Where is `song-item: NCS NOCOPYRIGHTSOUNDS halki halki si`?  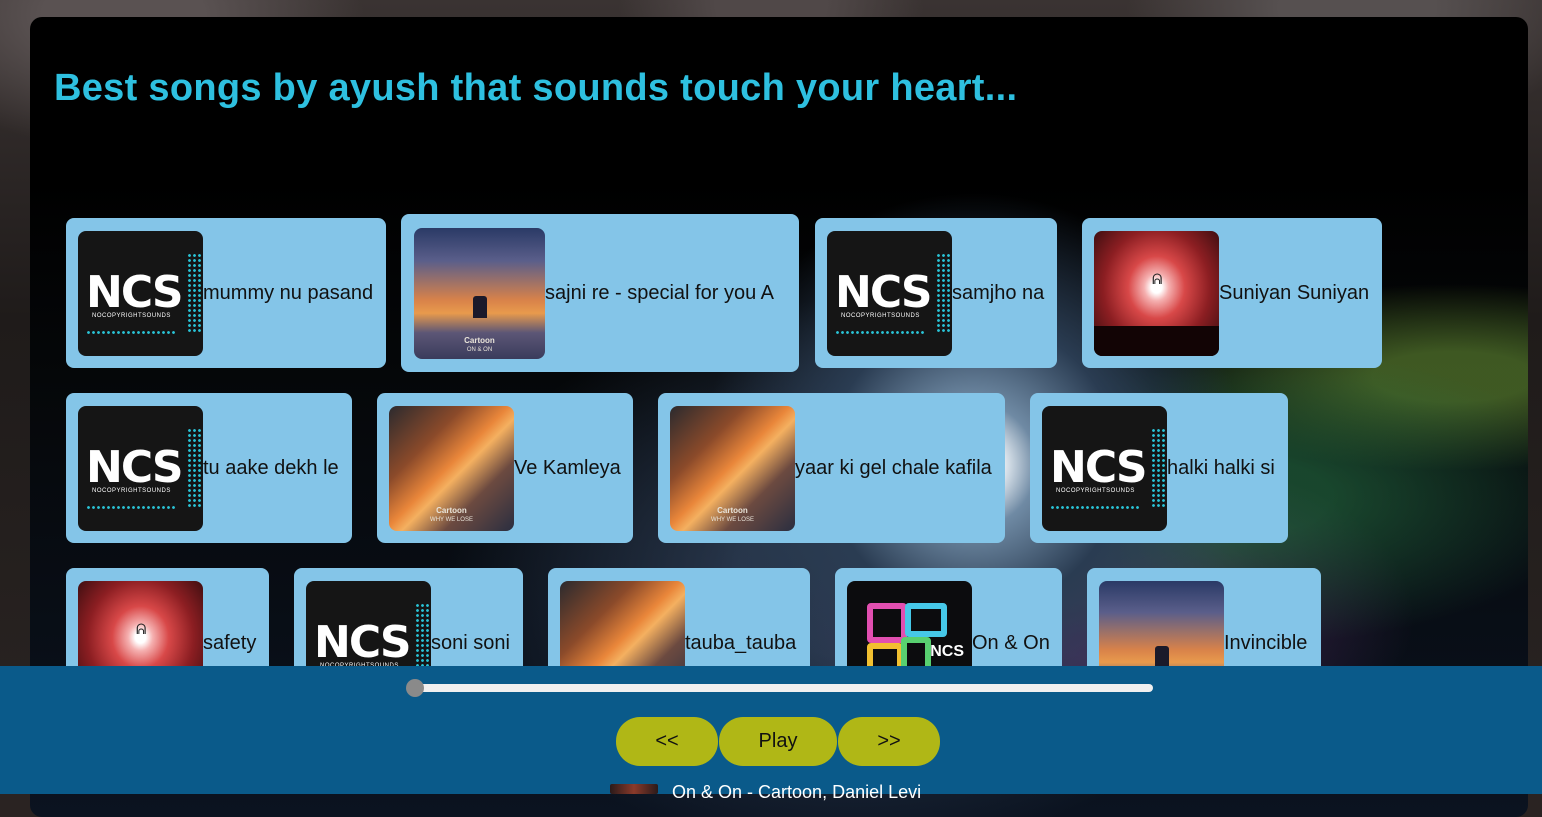
song-item: NCS NOCOPYRIGHTSOUNDS halki halki si is located at coordinates (1159, 468).